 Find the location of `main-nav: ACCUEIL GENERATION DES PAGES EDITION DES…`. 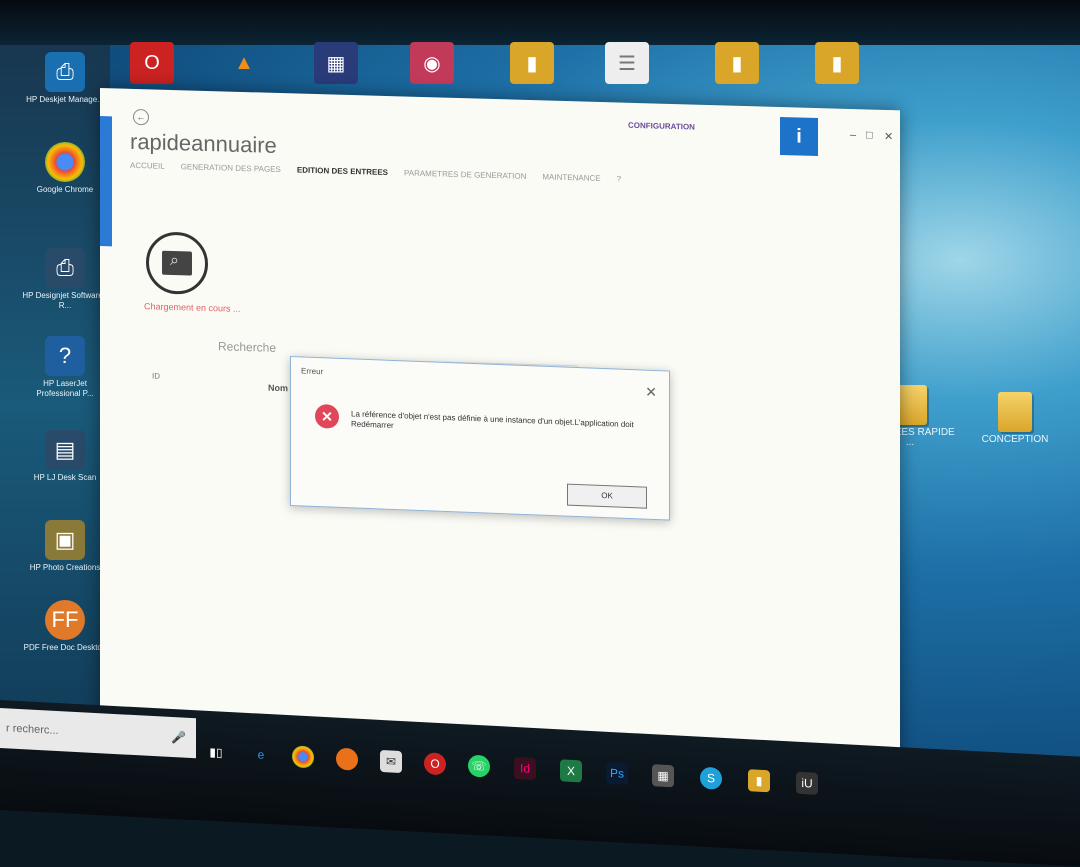

main-nav: ACCUEIL GENERATION DES PAGES EDITION DES… is located at coordinates (375, 172).